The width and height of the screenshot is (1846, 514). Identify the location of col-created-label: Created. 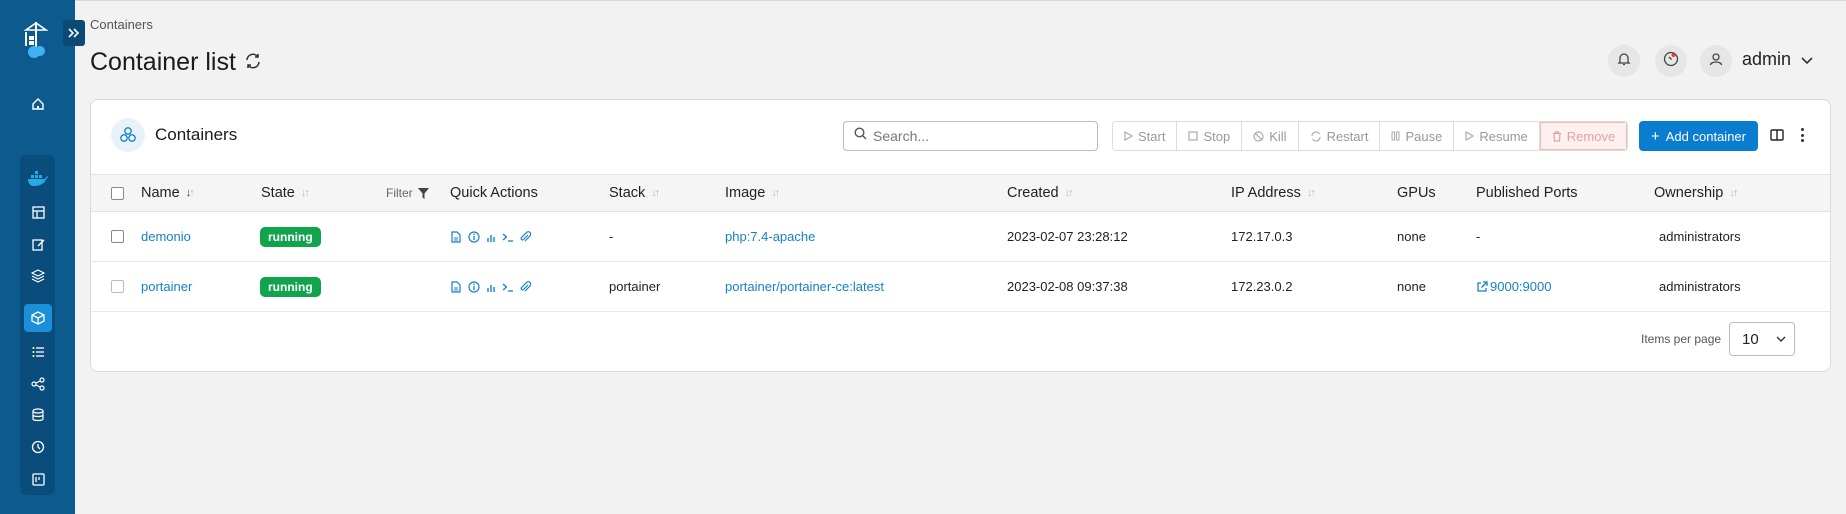
(1033, 193).